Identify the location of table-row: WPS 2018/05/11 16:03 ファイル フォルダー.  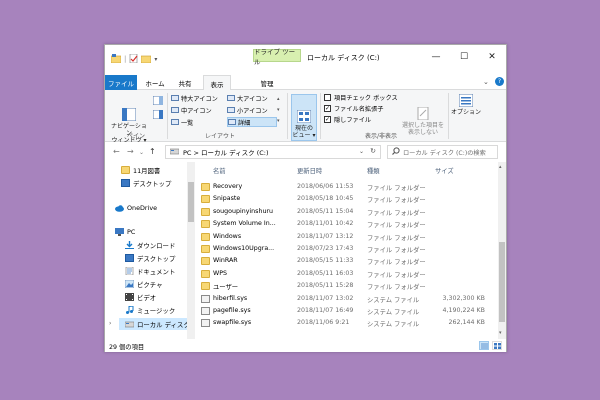
(347, 274).